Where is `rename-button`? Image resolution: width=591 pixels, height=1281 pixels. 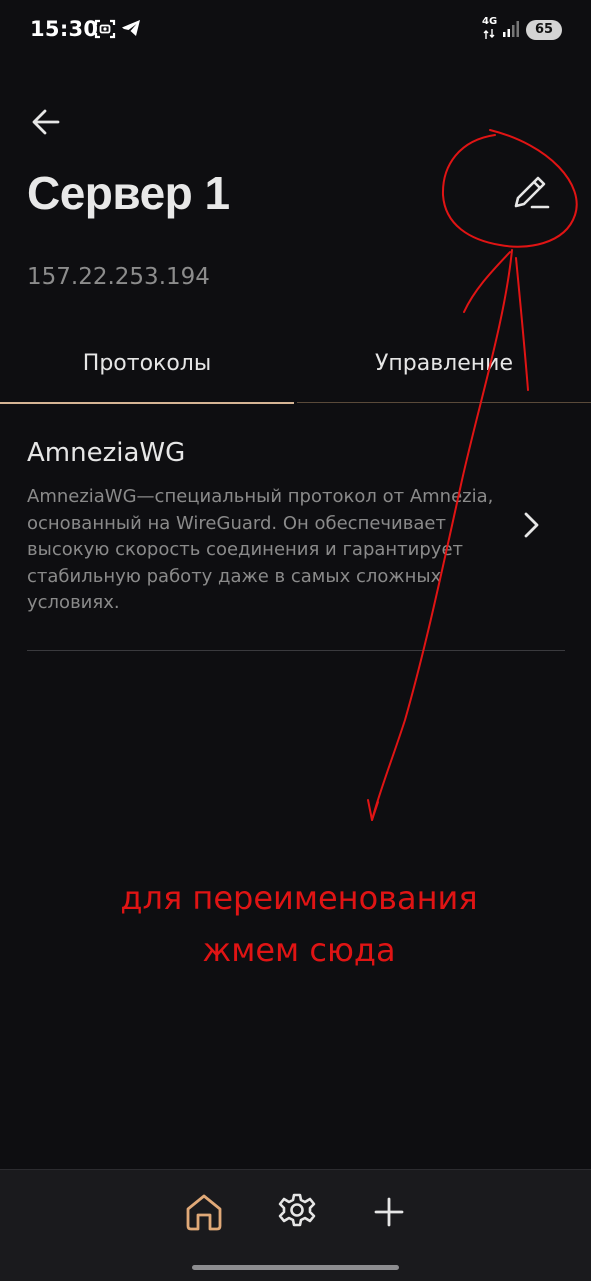 rename-button is located at coordinates (531, 195).